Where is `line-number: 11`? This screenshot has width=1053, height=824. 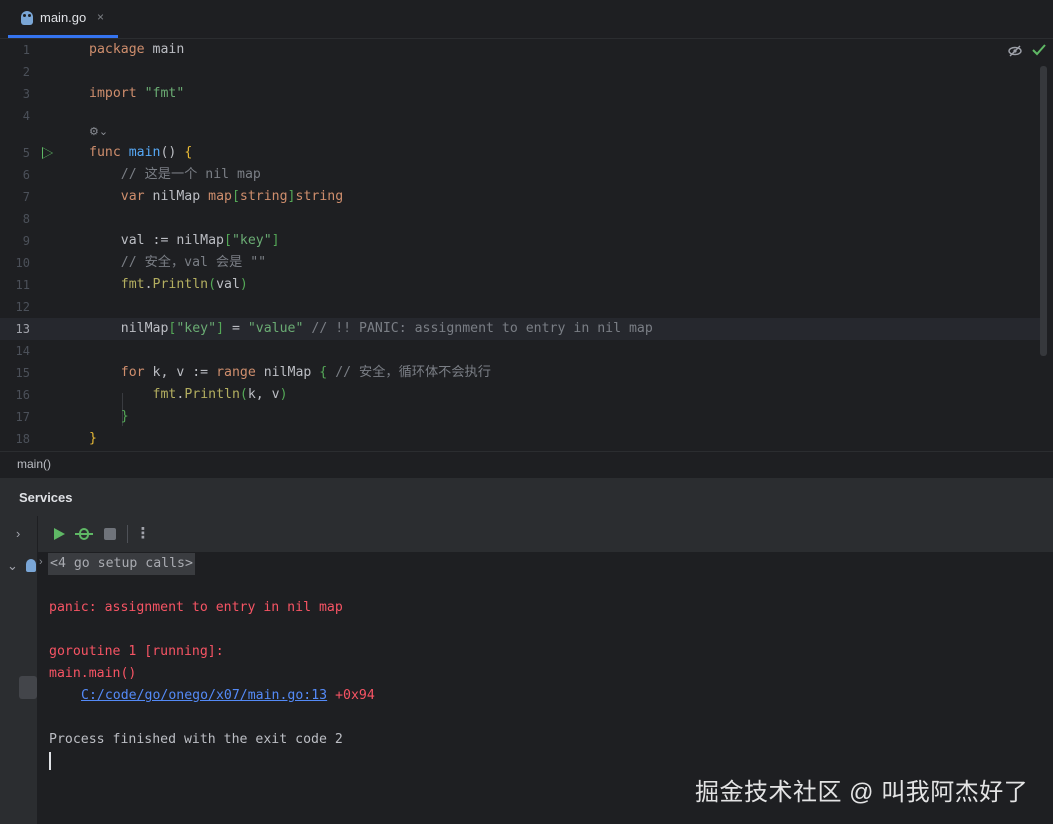
line-number: 11 is located at coordinates (22, 285).